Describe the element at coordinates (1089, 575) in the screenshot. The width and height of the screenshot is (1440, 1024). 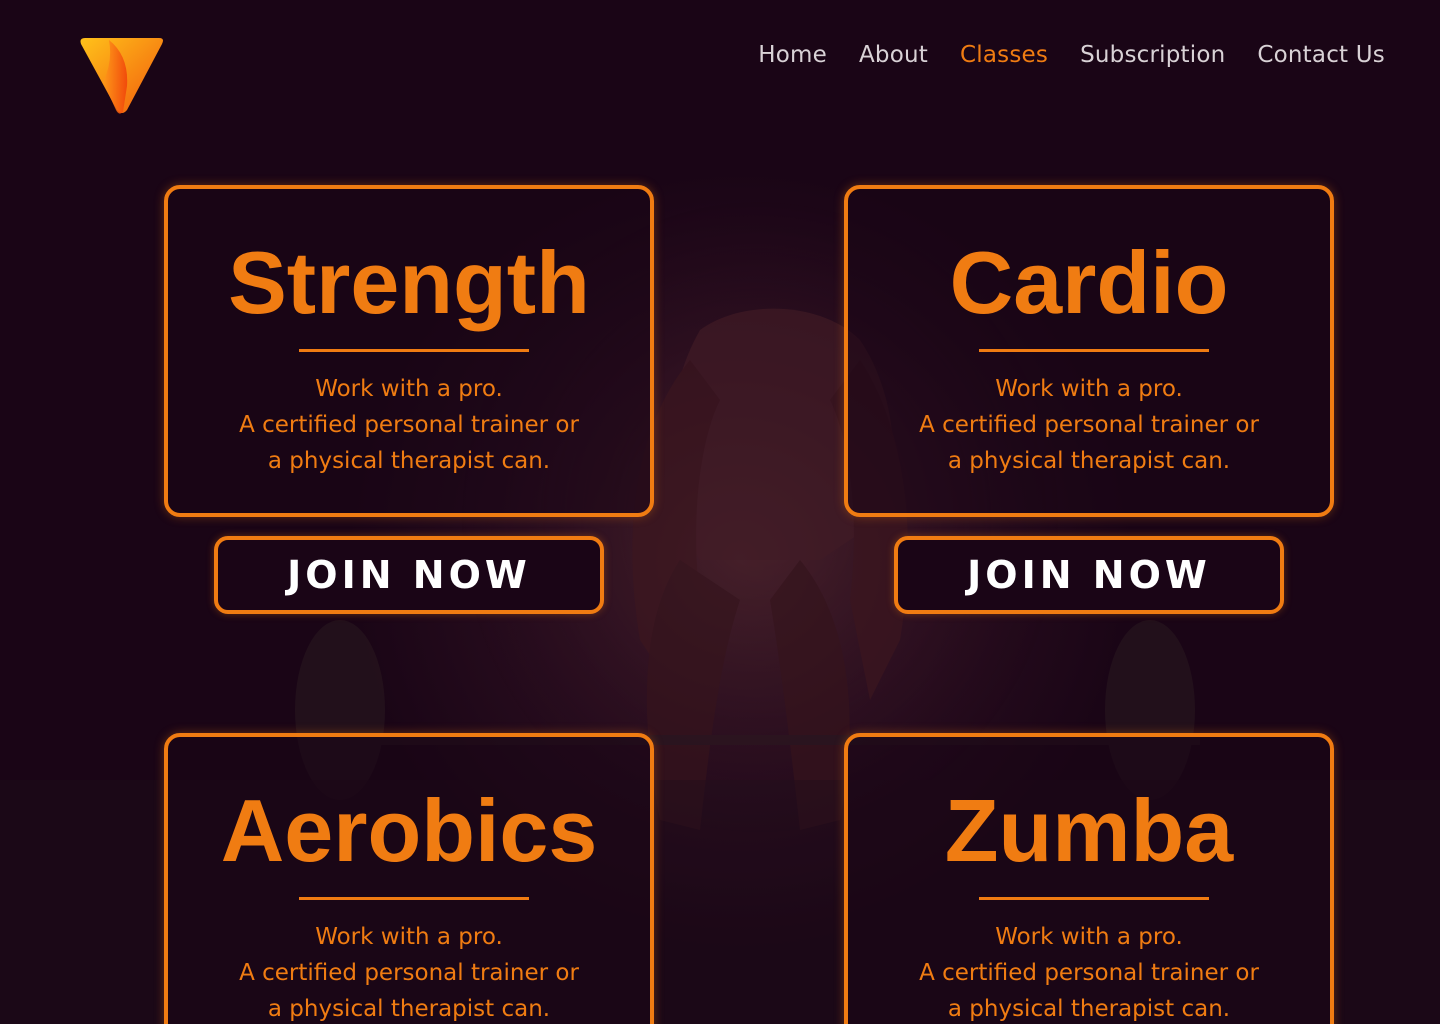
I see `join-now-button-cardio: JOIN NOW` at that location.